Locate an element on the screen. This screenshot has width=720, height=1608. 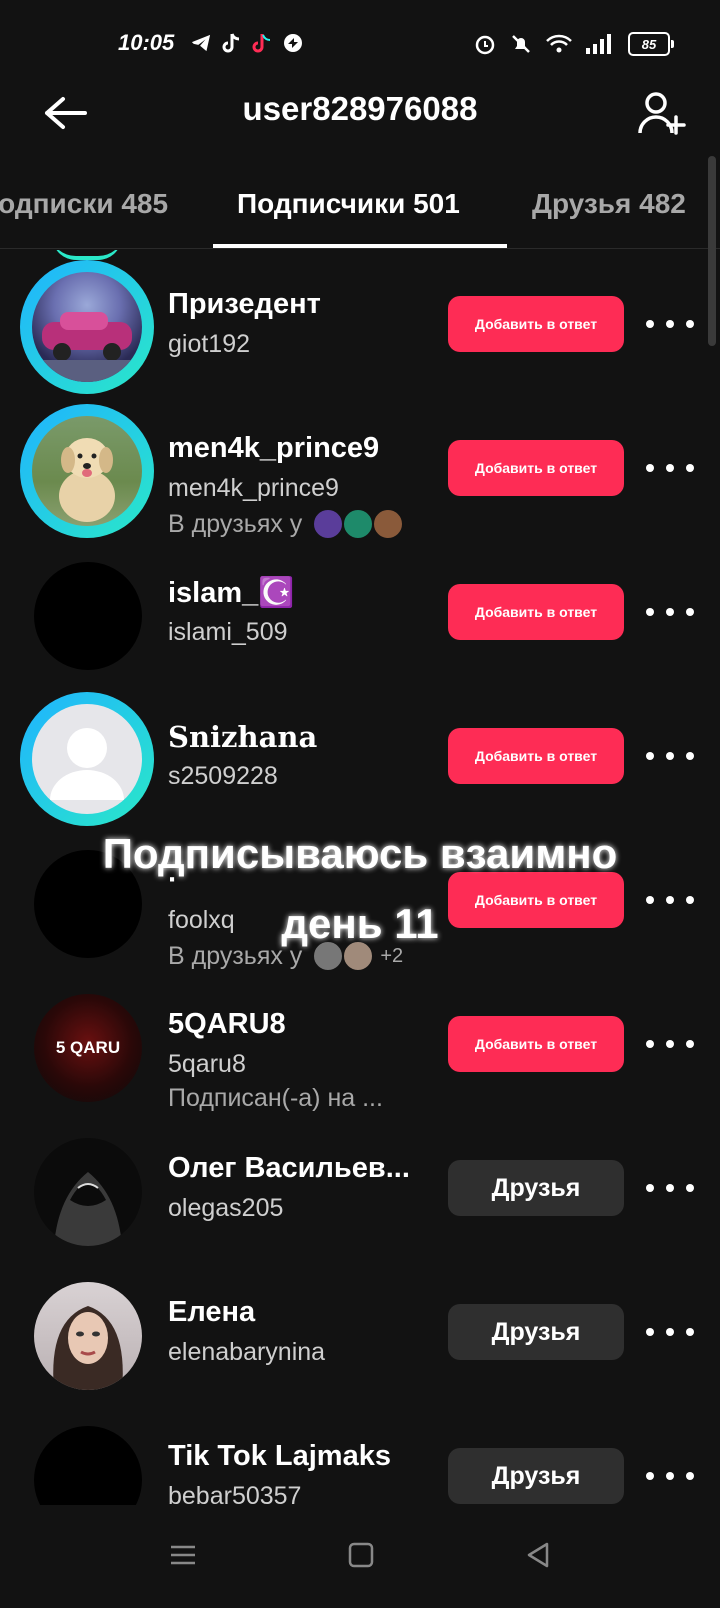
signal-icon is located at coordinates (598, 44).